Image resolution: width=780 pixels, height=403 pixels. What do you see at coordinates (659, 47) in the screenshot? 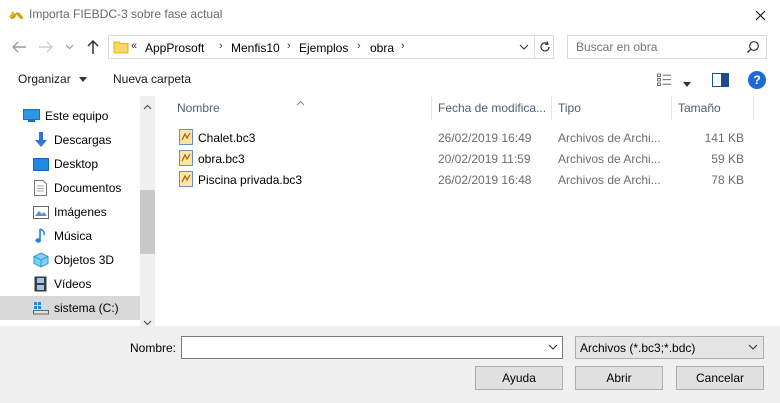
I see `search-input` at bounding box center [659, 47].